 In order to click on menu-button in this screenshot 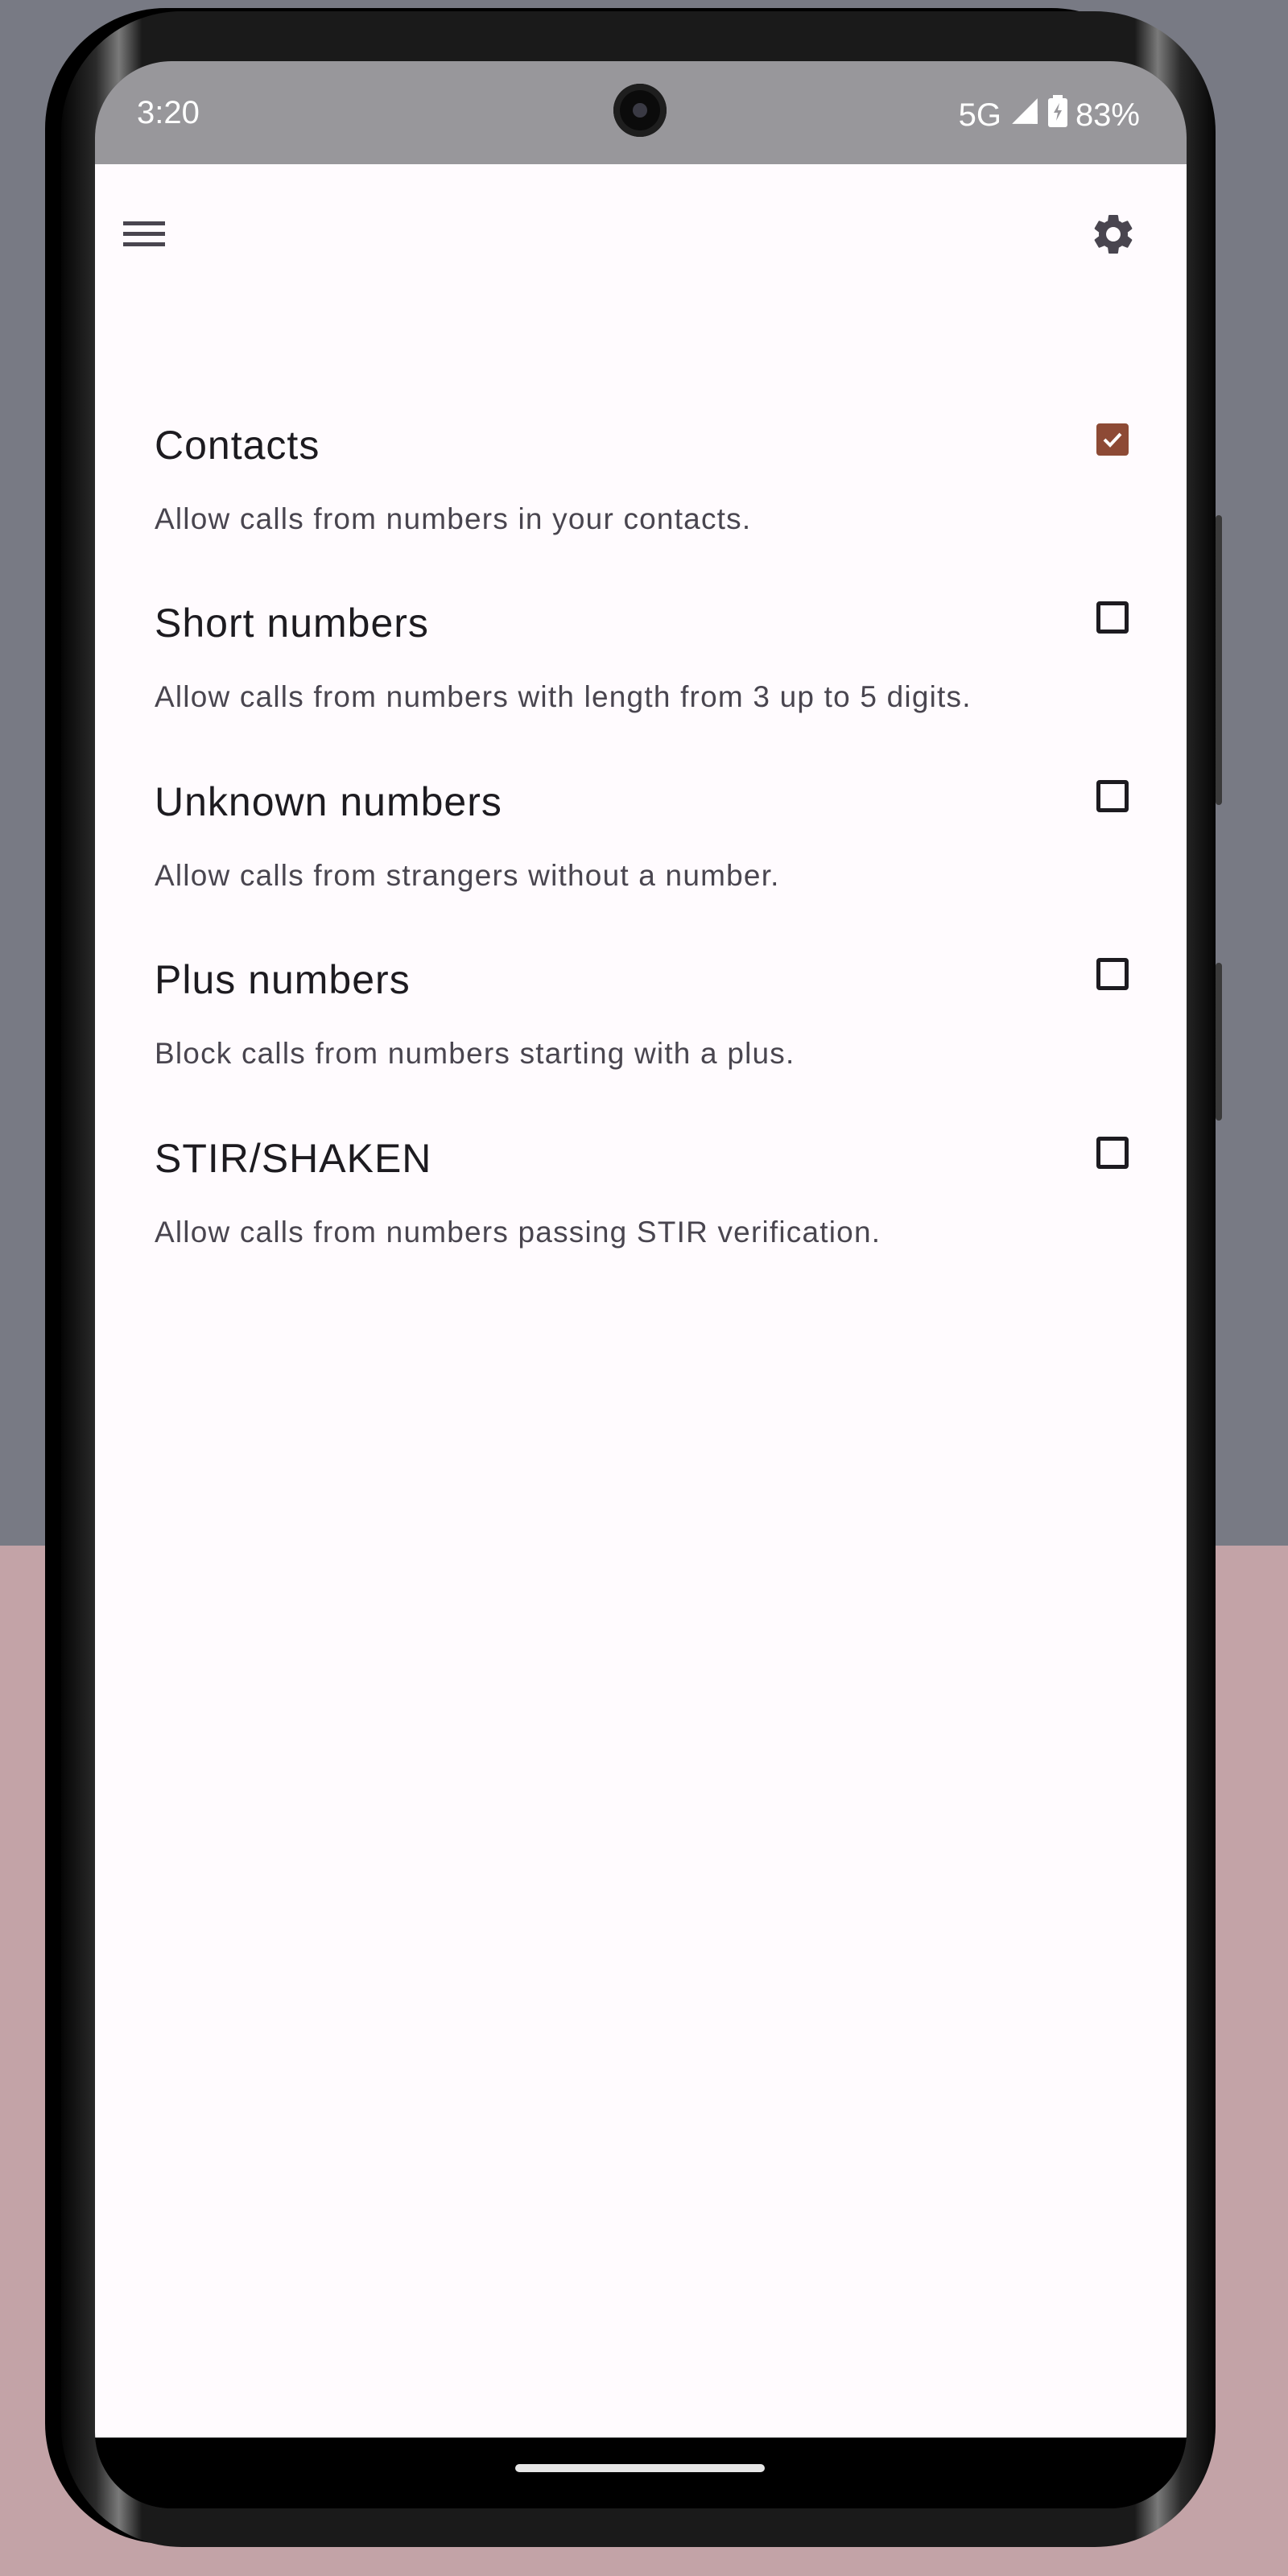, I will do `click(144, 236)`.